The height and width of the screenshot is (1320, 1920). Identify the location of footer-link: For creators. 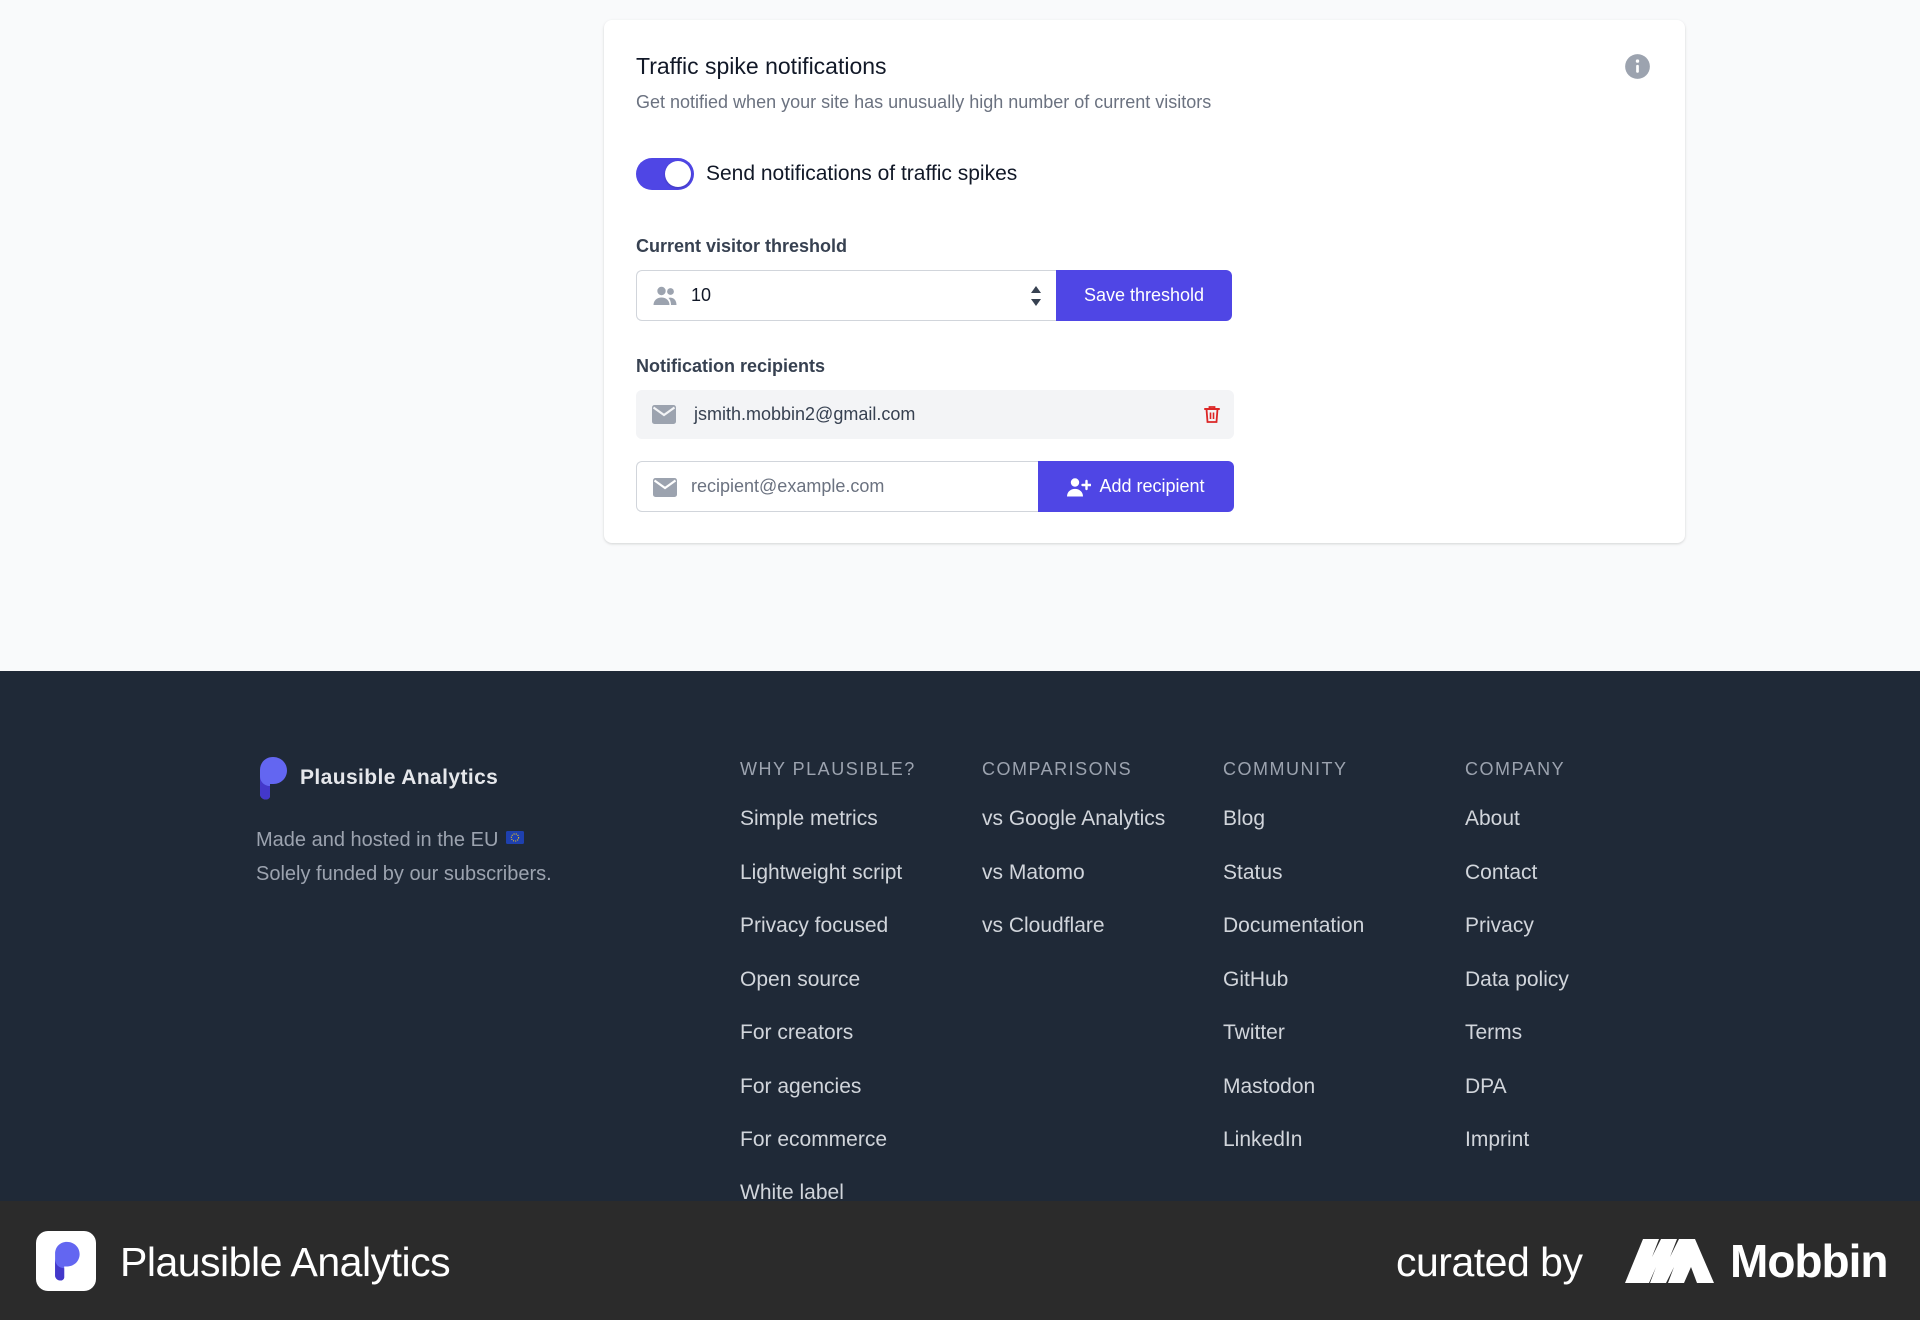
(796, 1033).